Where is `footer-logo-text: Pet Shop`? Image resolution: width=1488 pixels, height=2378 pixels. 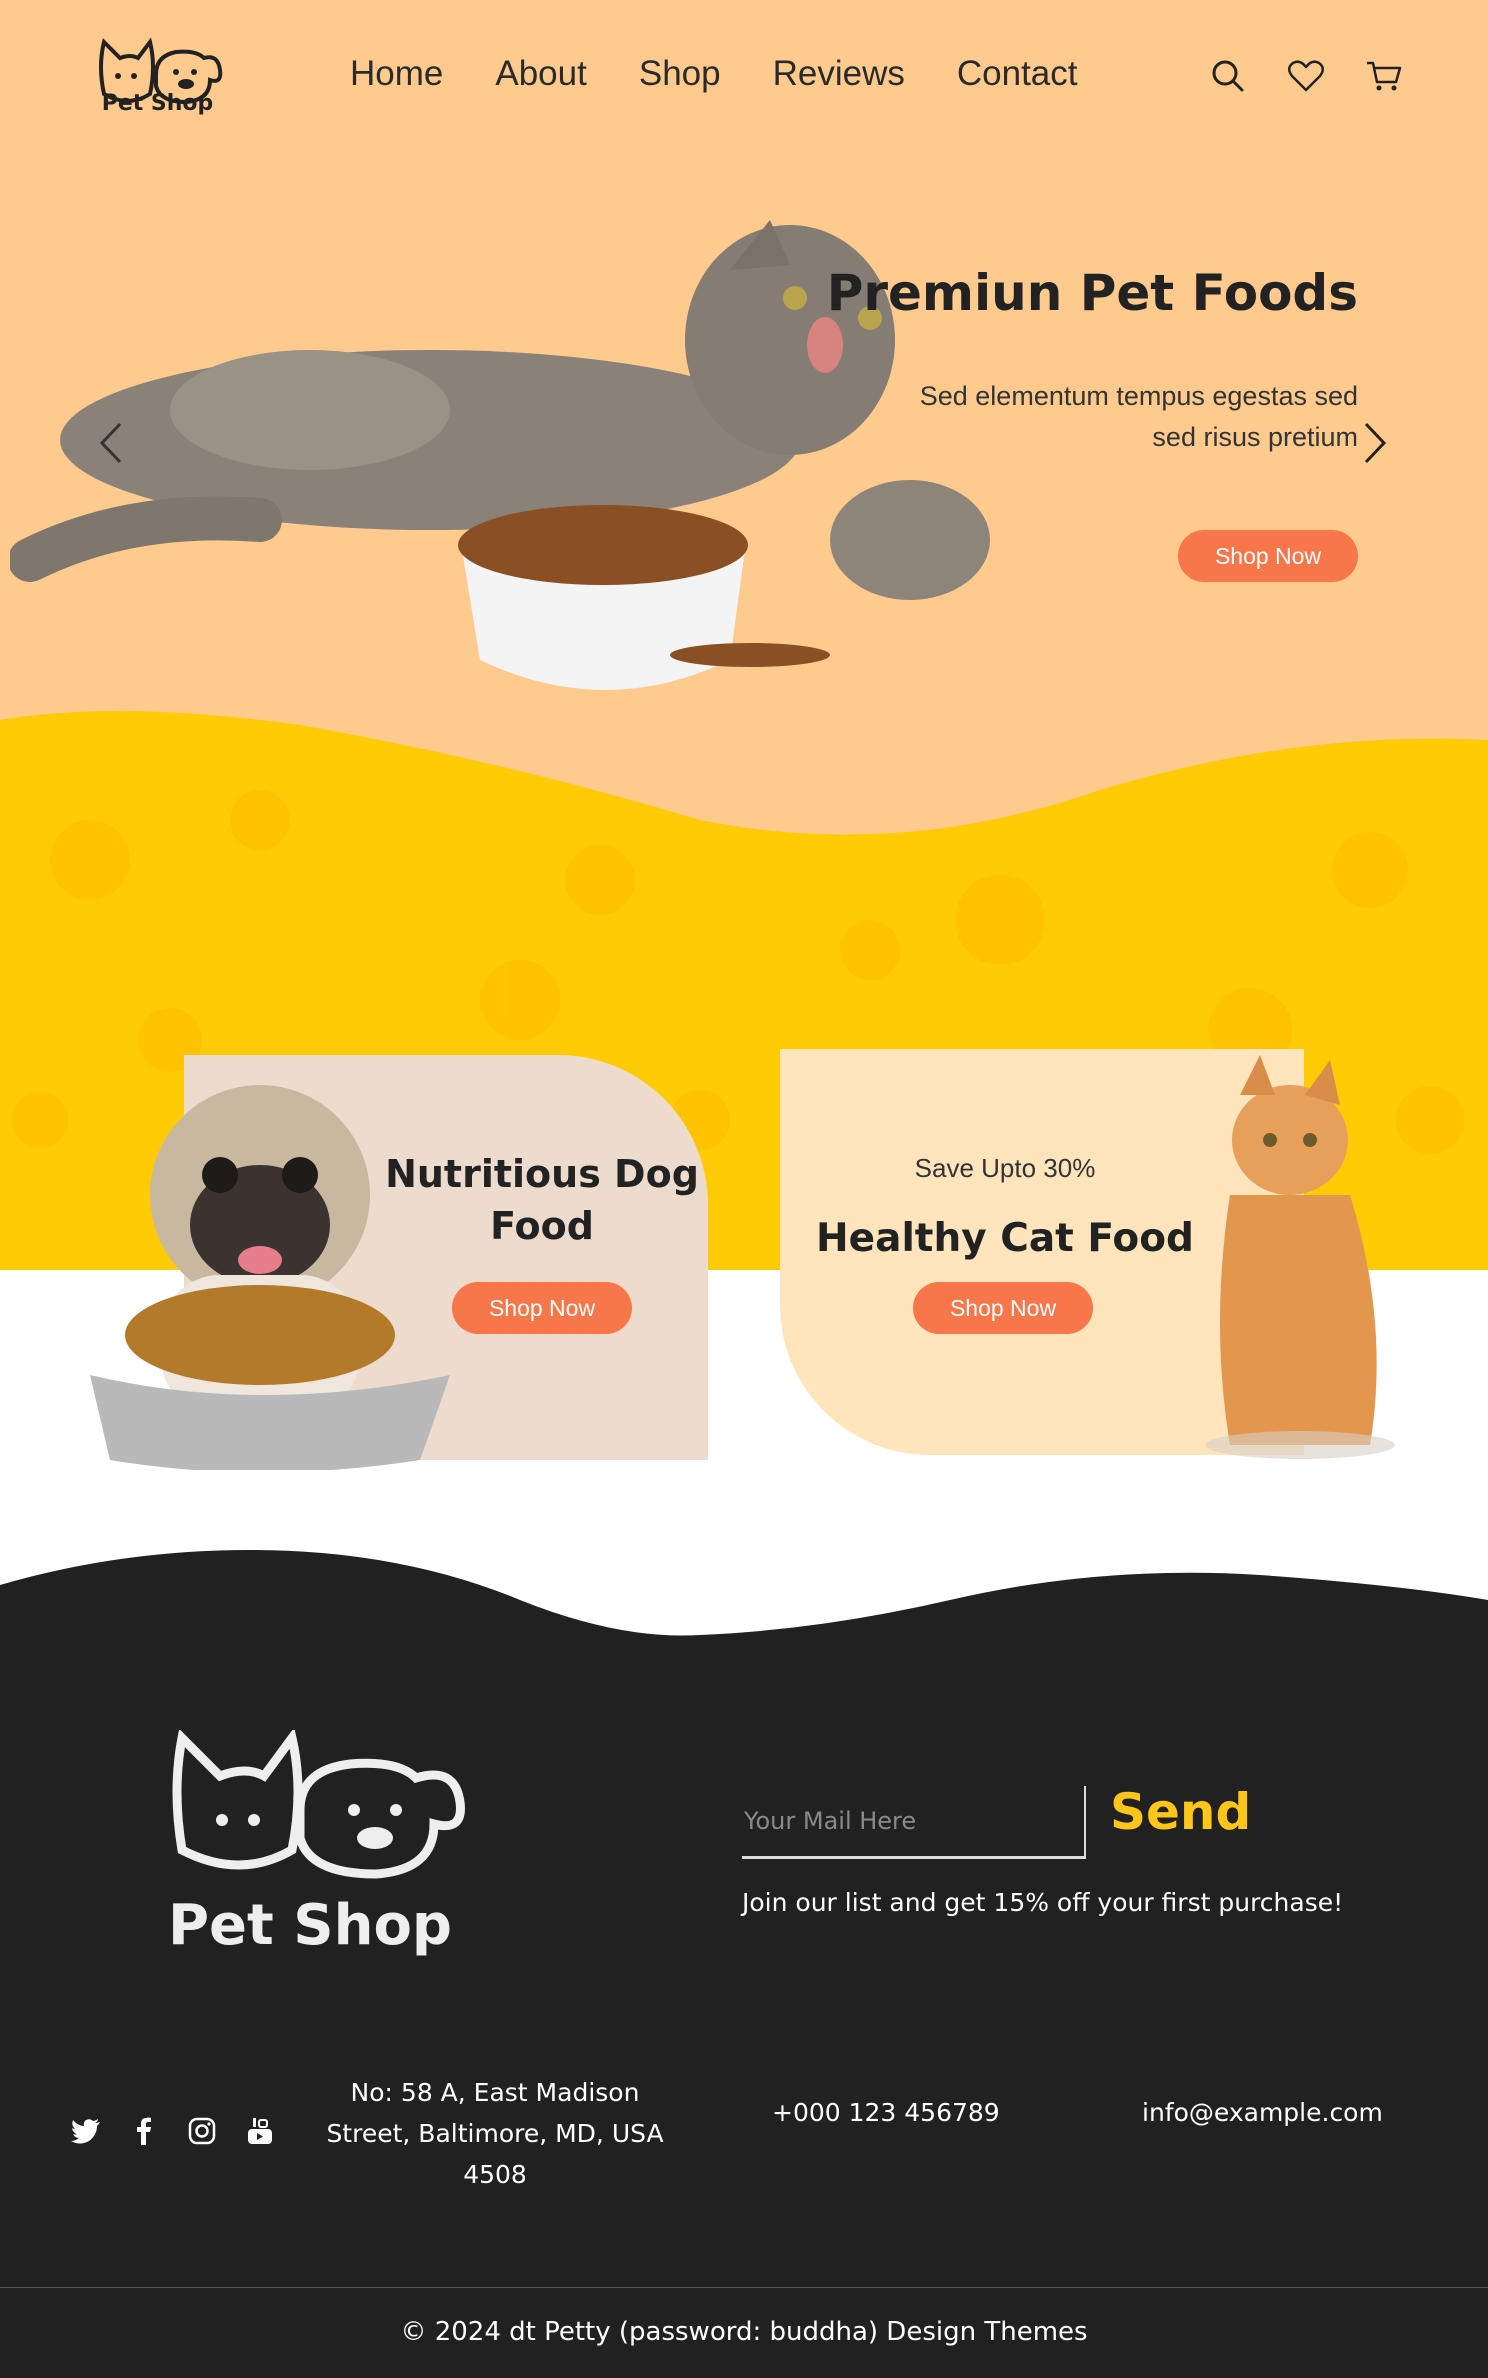
footer-logo-text: Pet Shop is located at coordinates (310, 1925).